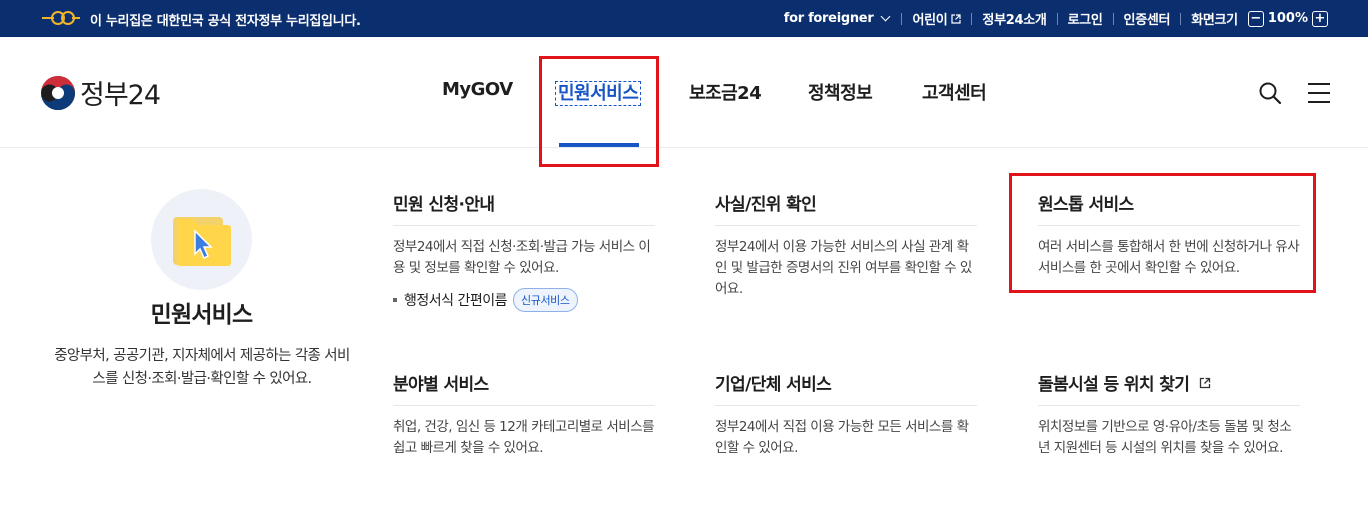 Image resolution: width=1368 pixels, height=522 pixels. I want to click on card-title-link: 돌봄시설 등 위치 찾기, so click(1169, 388).